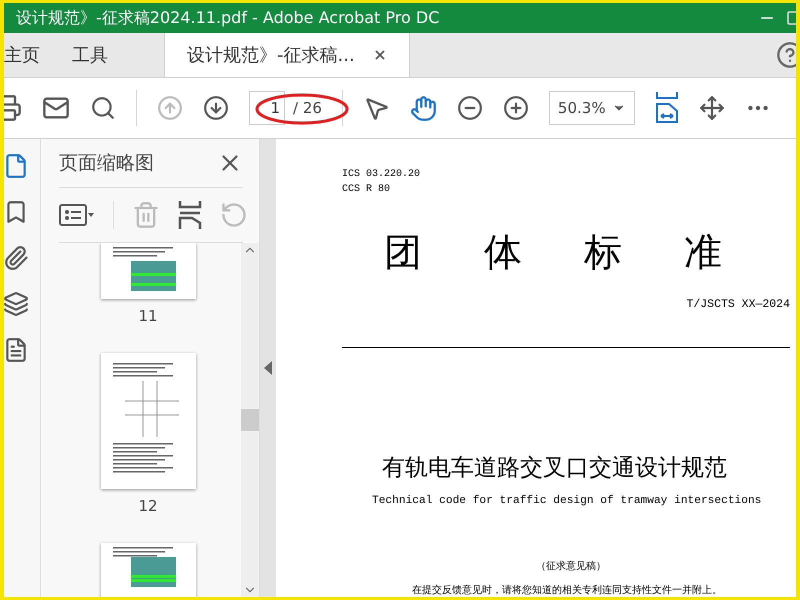  I want to click on scrollbar, so click(250, 420).